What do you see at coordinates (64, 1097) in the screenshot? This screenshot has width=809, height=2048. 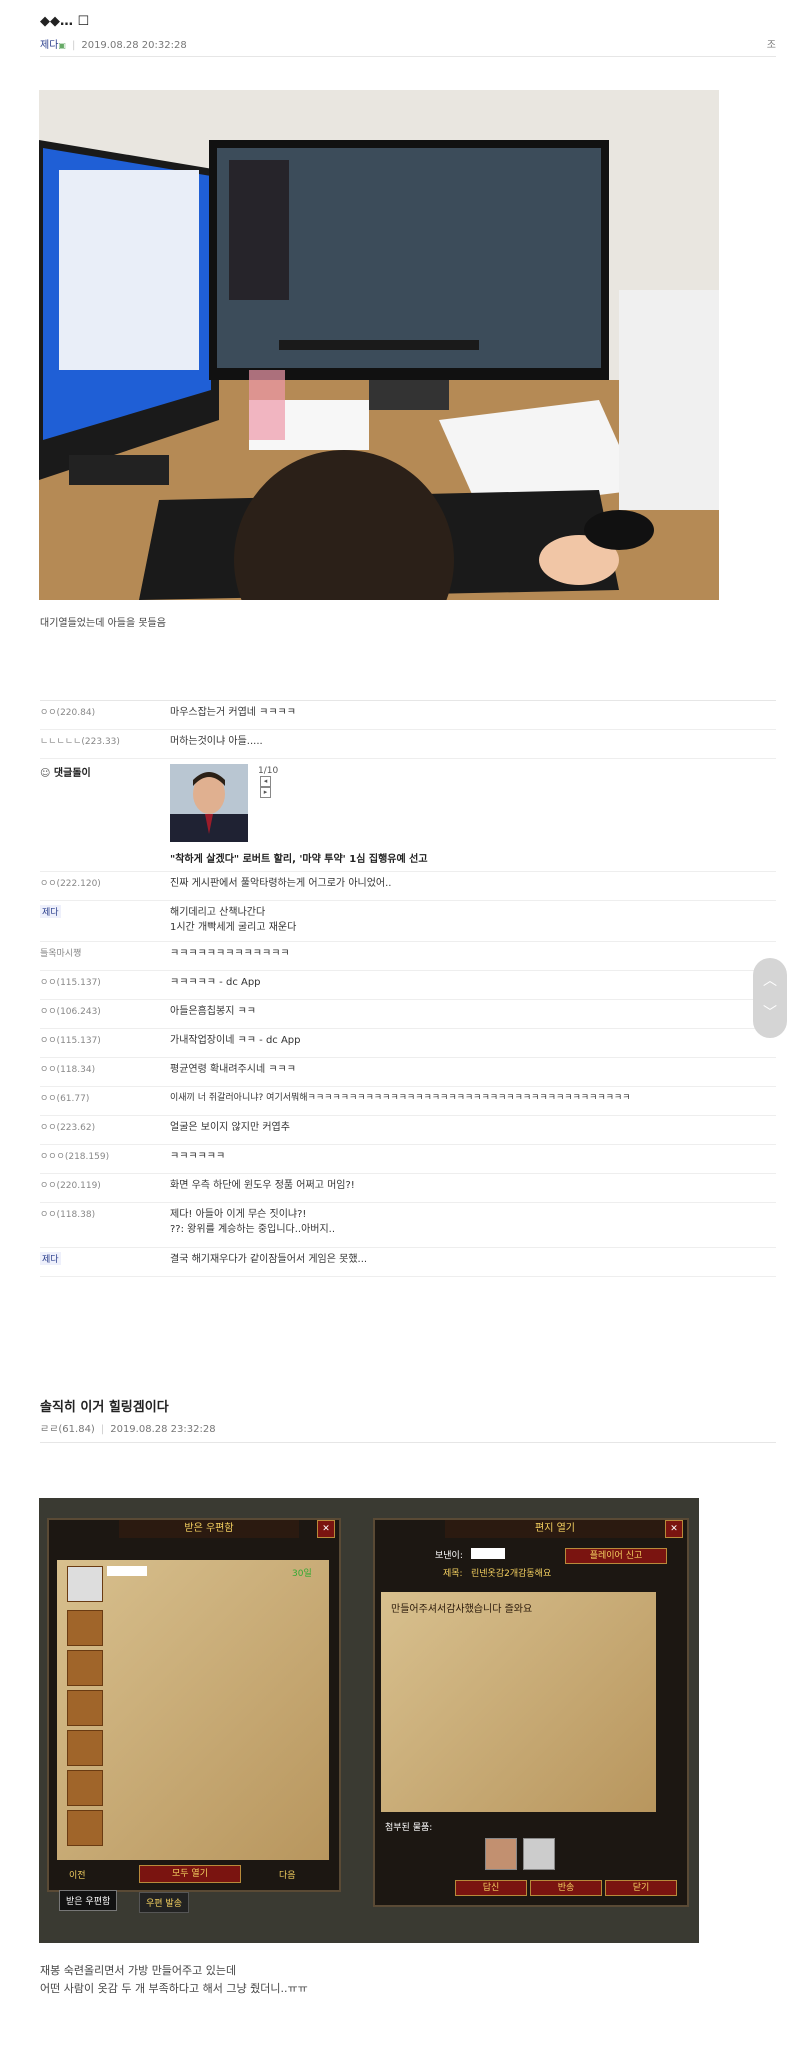 I see `comment-author: ㅇㅇ(61.77)` at bounding box center [64, 1097].